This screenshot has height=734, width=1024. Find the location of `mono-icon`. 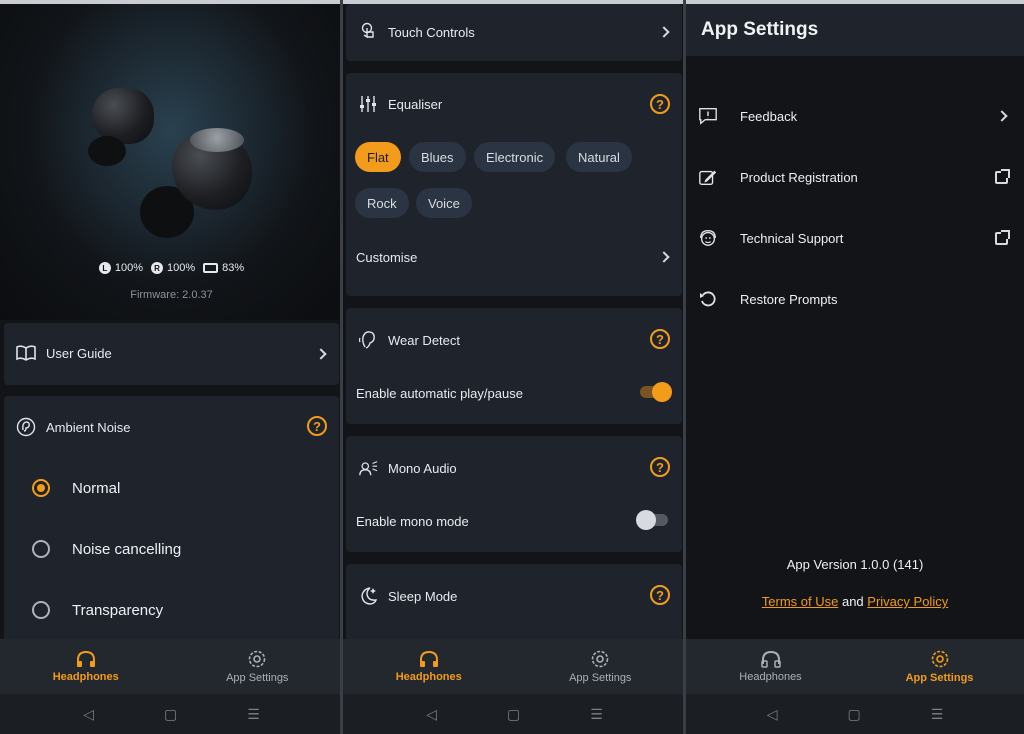

mono-icon is located at coordinates (368, 468).